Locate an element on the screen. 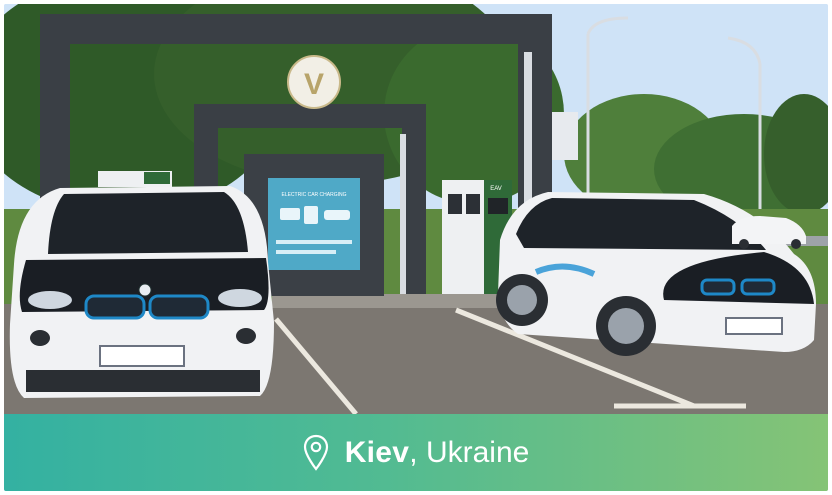 The width and height of the screenshot is (832, 495). brand-logo-emblem: V is located at coordinates (314, 82).